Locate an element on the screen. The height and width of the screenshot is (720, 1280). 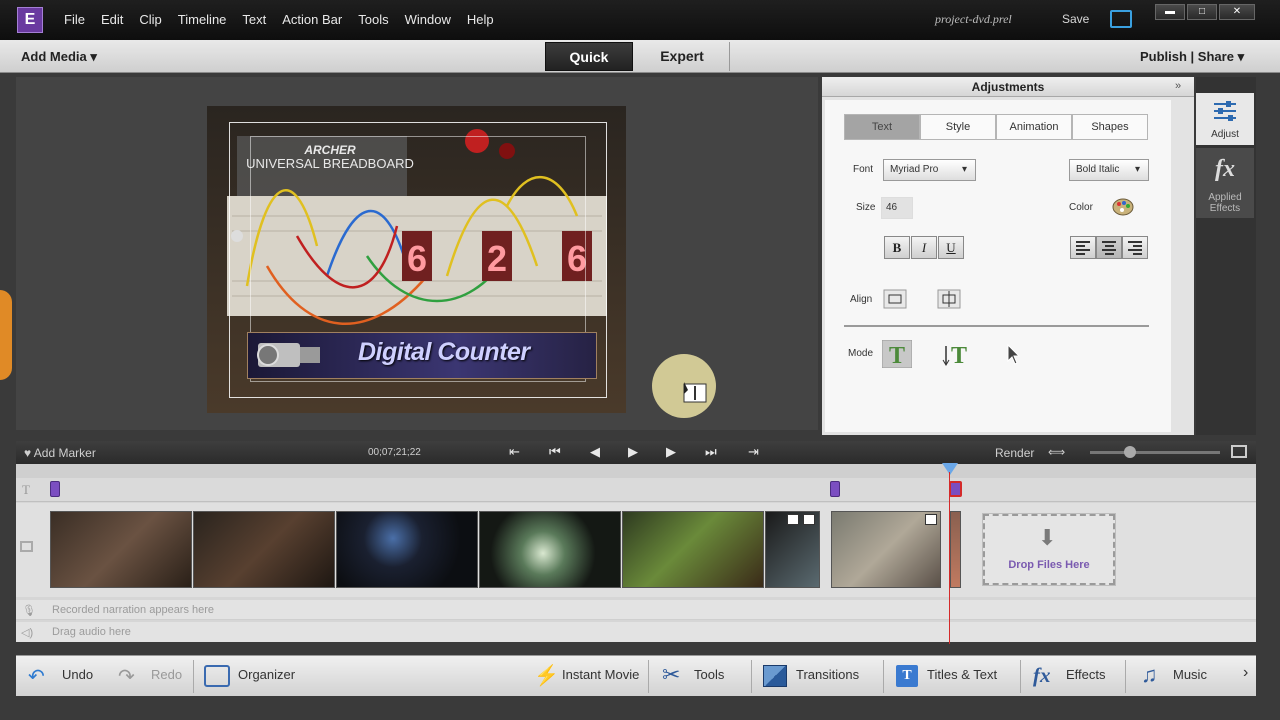
bold-button: B is located at coordinates (897, 247).